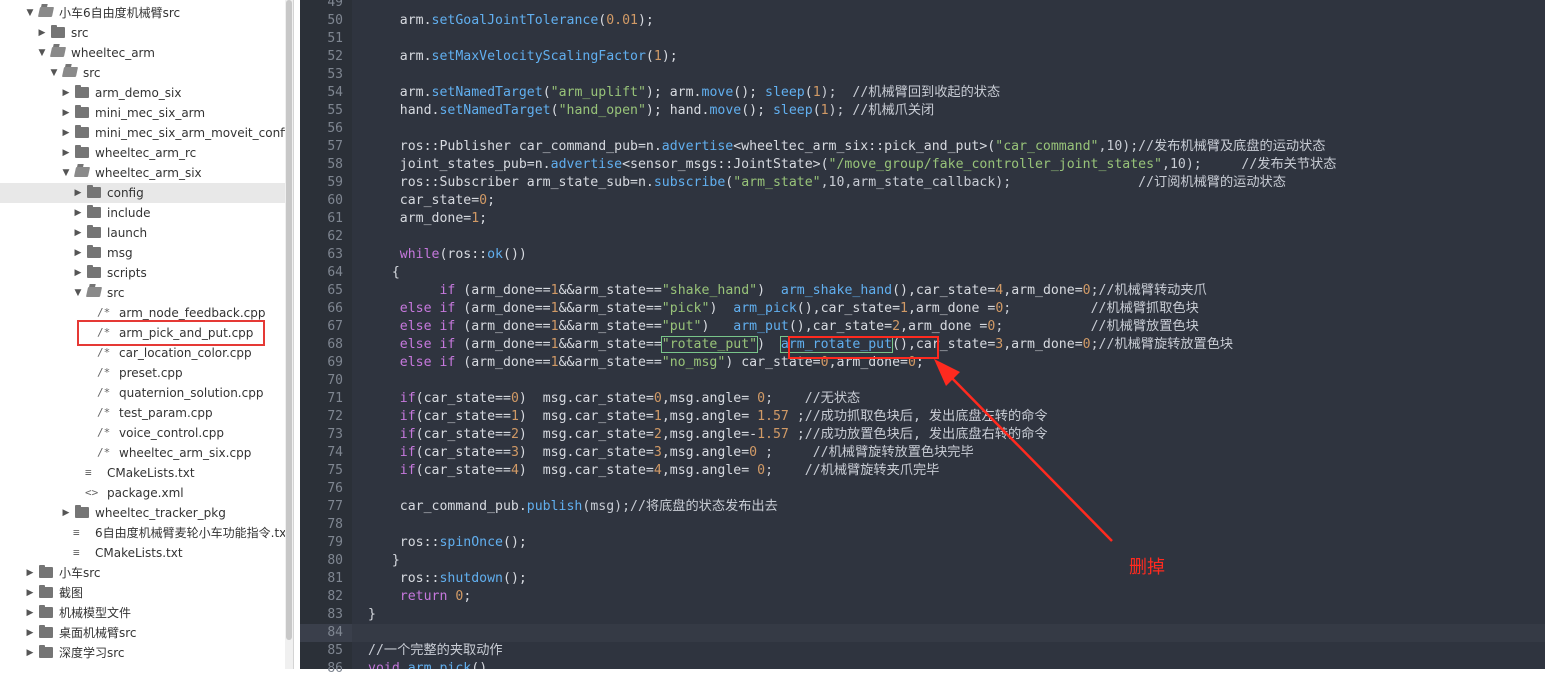 This screenshot has height=678, width=1545. Describe the element at coordinates (142, 653) in the screenshot. I see `tree-item: ▶ 深度学习src` at that location.